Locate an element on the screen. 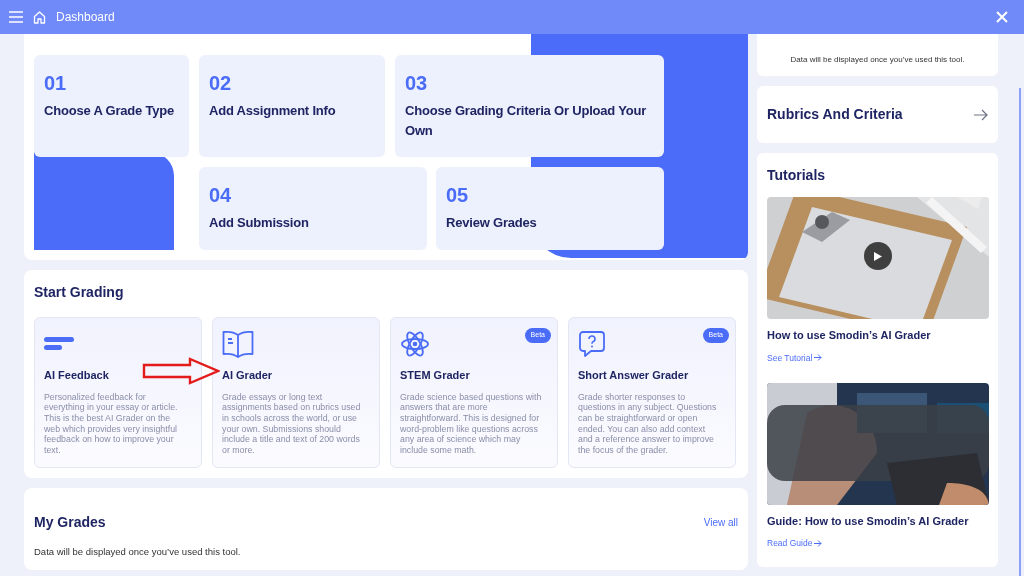  step-title: Review Grades is located at coordinates (492, 223).